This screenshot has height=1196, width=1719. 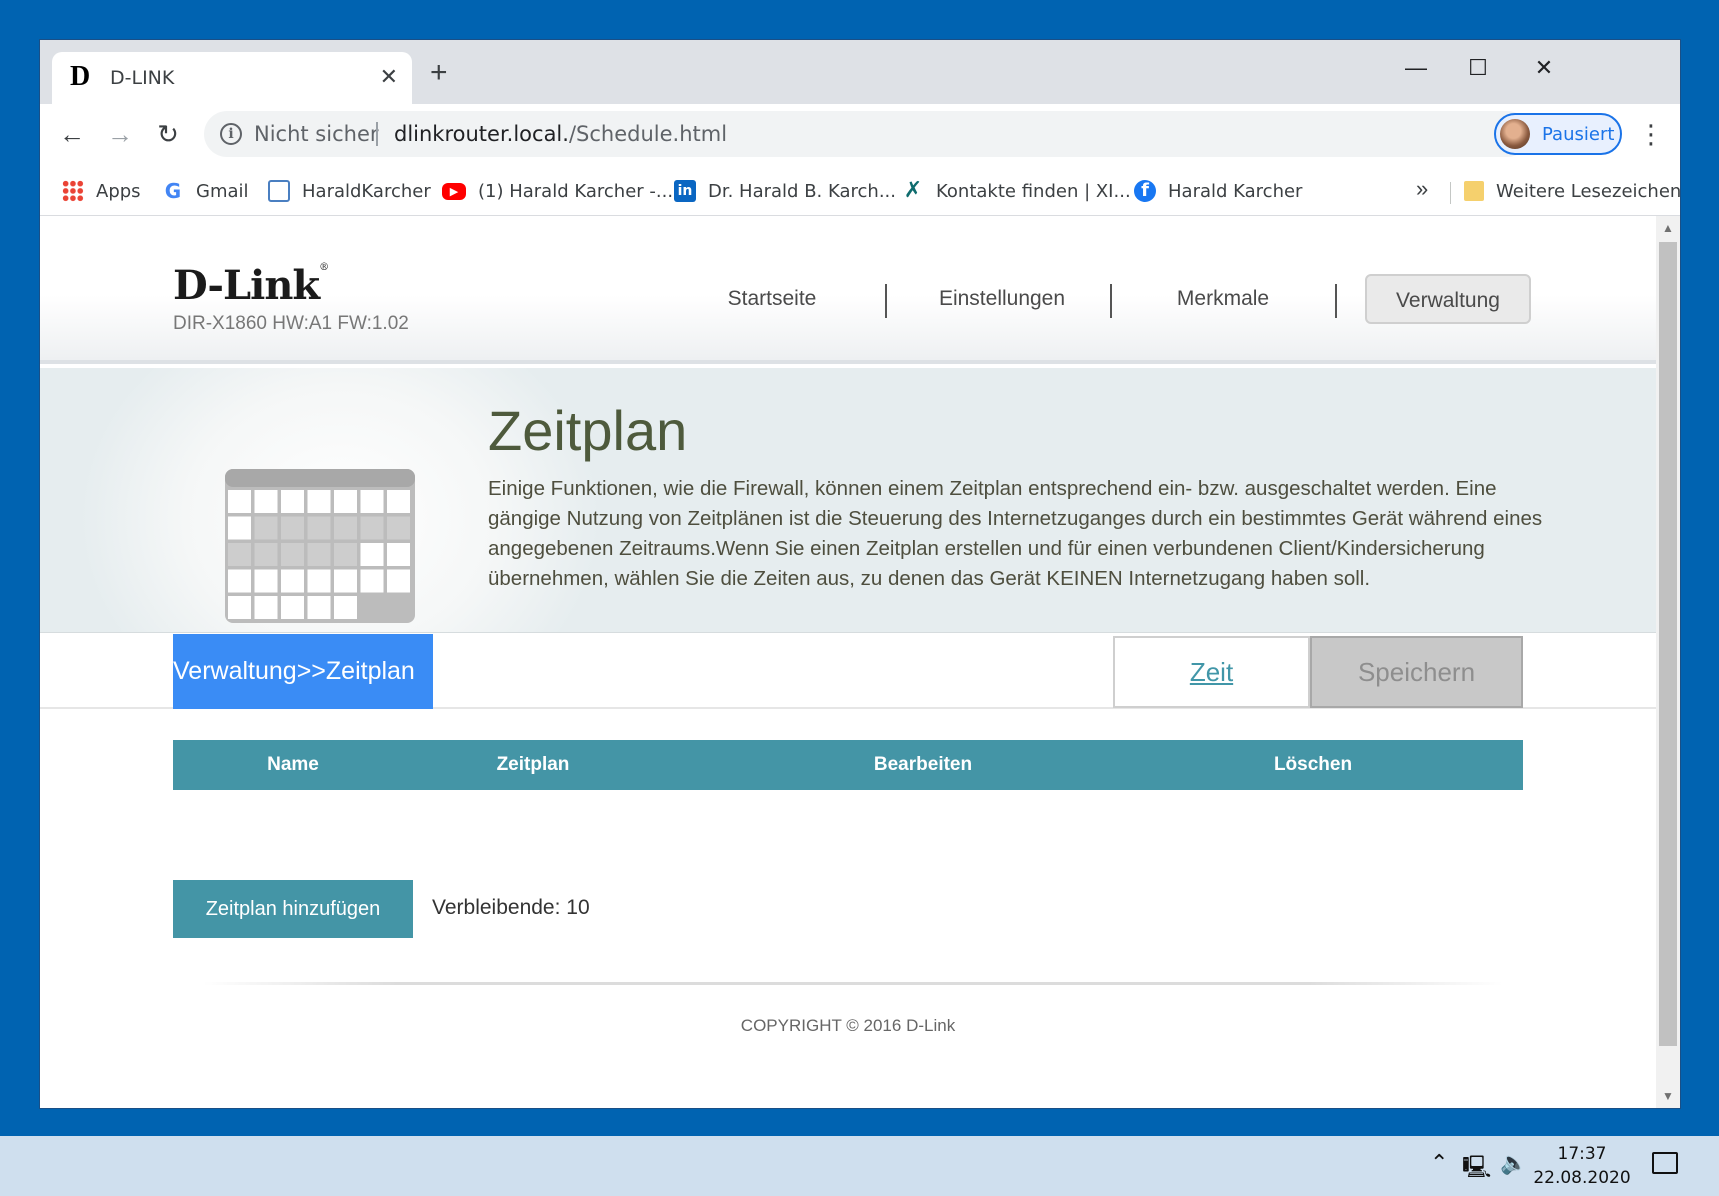 What do you see at coordinates (1651, 134) in the screenshot?
I see `browser-menu-icon: ⋮` at bounding box center [1651, 134].